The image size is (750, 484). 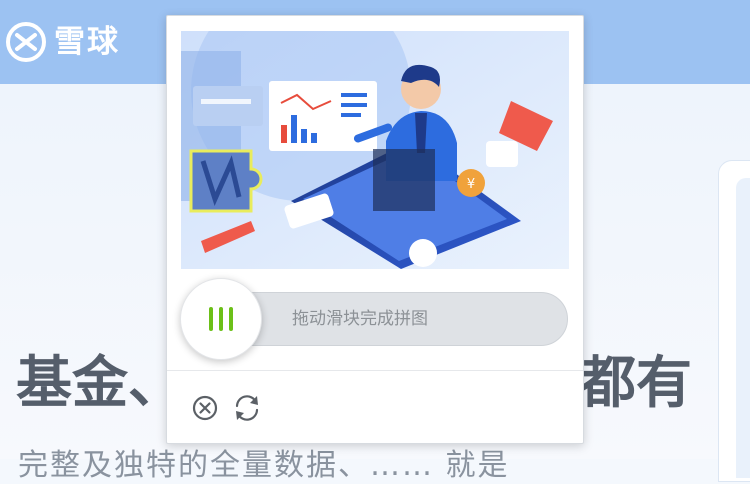 I want to click on slider-hint: 拖动滑块完成拼图, so click(x=360, y=319).